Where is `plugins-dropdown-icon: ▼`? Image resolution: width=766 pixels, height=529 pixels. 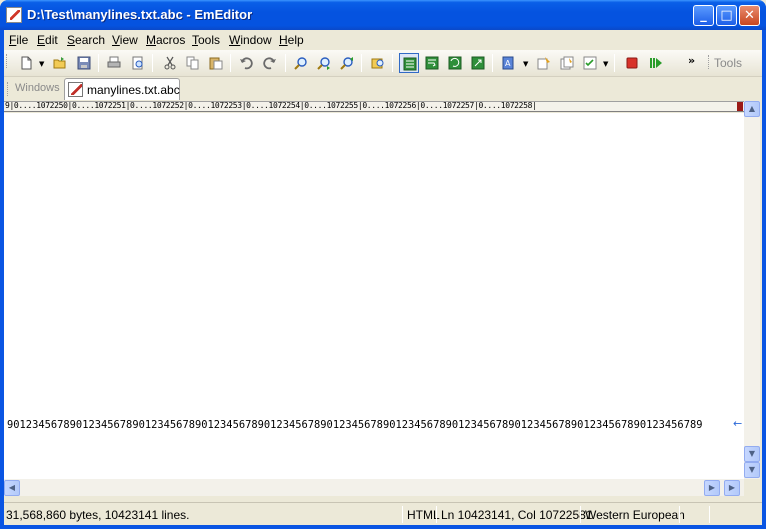
plugins-dropdown-icon: ▼ is located at coordinates (605, 64).